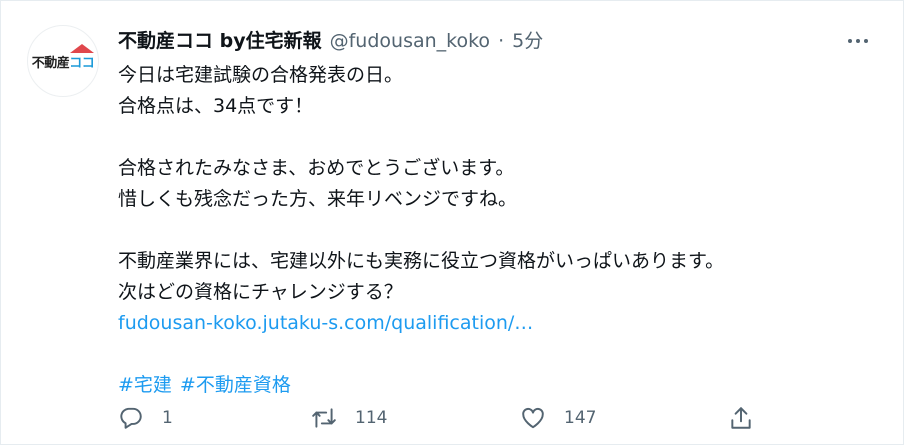  Describe the element at coordinates (410, 41) in the screenshot. I see `handle: @fudousan_koko` at that location.